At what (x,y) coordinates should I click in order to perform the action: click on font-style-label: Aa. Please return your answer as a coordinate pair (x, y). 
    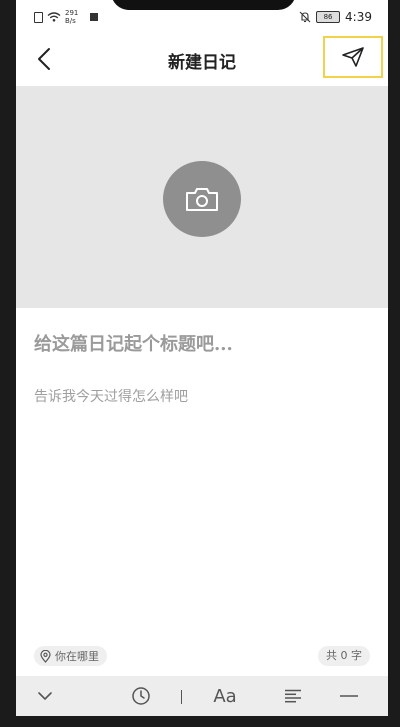
    Looking at the image, I should click on (225, 696).